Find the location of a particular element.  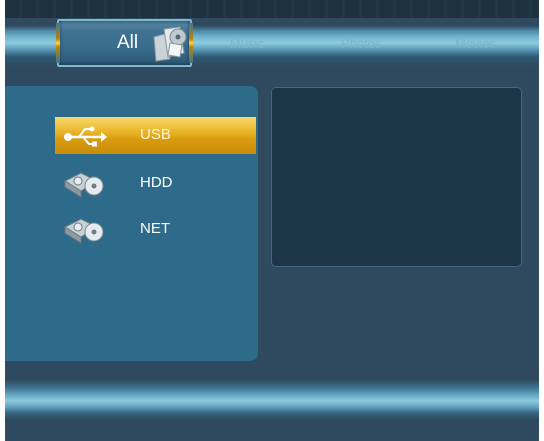

tab-all: All is located at coordinates (124, 43).